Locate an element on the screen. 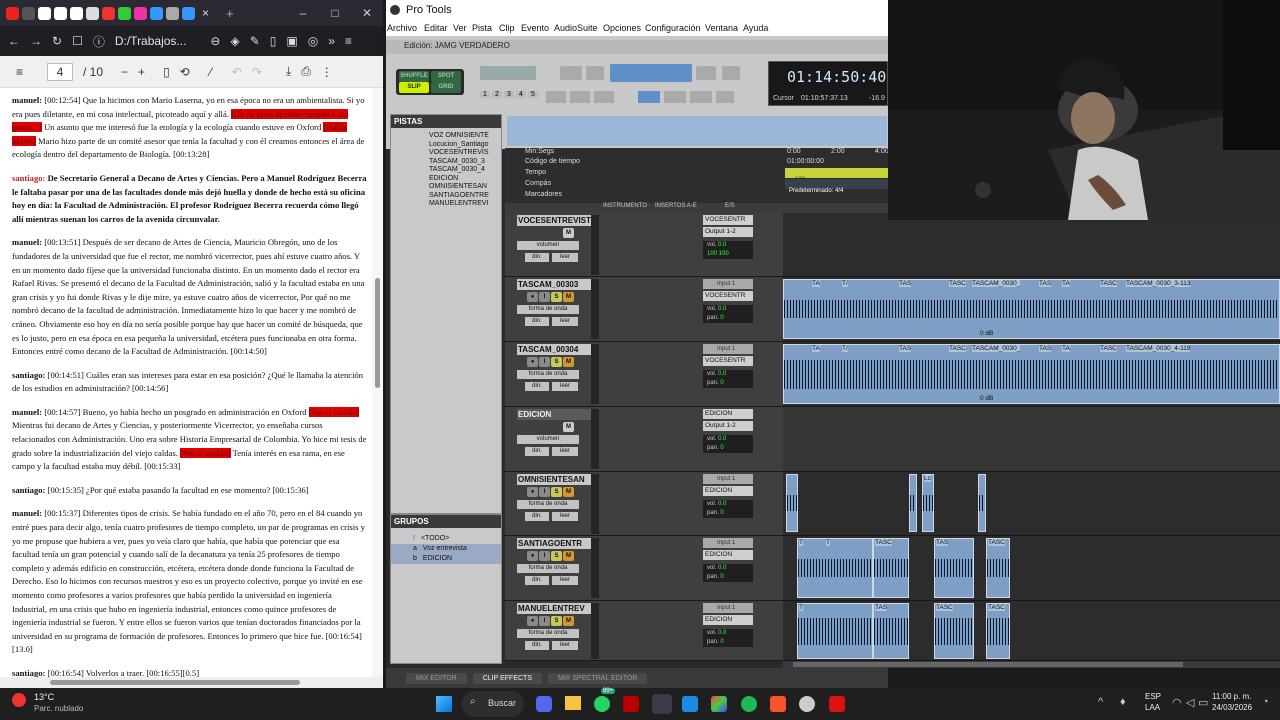 The image size is (1280, 720). spot-mode-button: SPOT is located at coordinates (446, 76).